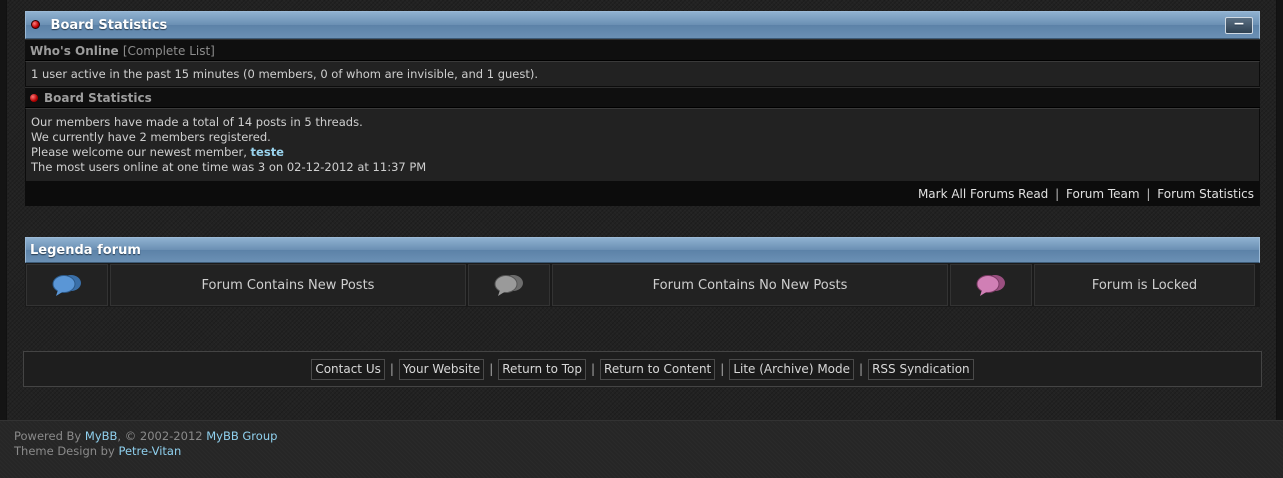 This screenshot has height=478, width=1283. Describe the element at coordinates (441, 369) in the screenshot. I see `your-website-link: Your Website` at that location.